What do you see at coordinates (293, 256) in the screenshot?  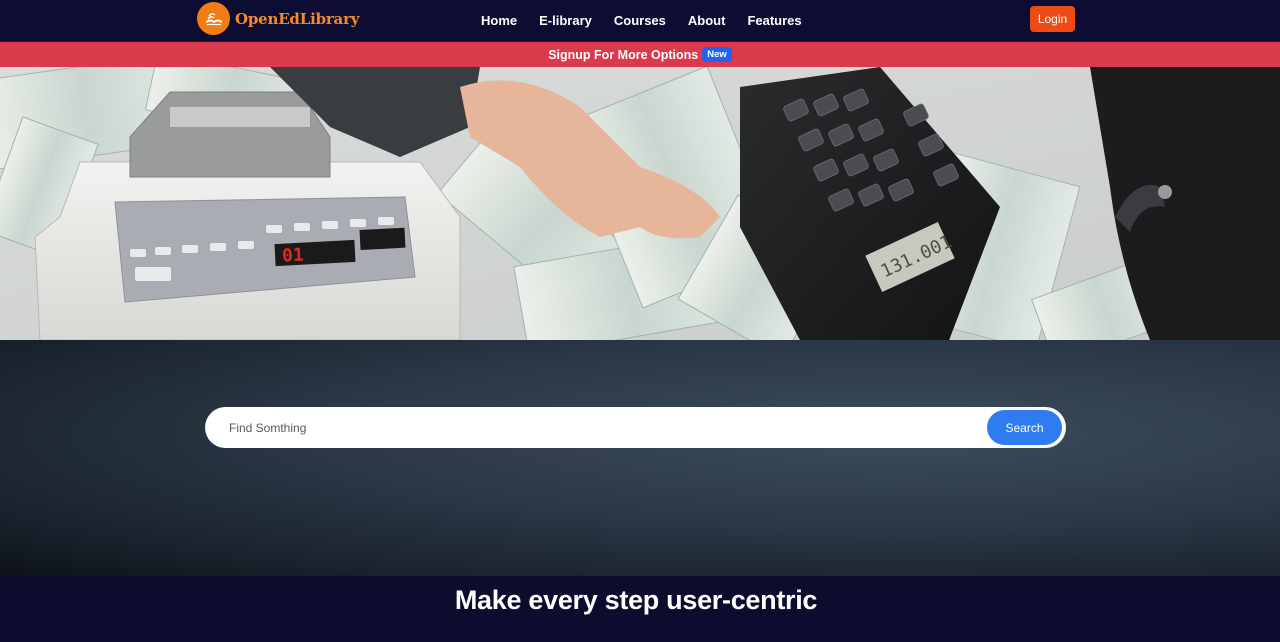 I see `svg-text: 01` at bounding box center [293, 256].